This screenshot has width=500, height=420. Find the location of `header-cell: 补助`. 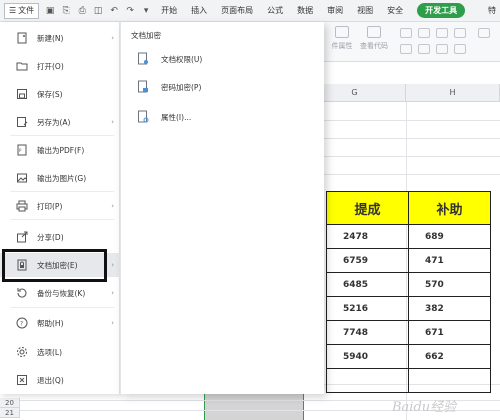

header-cell: 补助 is located at coordinates (449, 208).